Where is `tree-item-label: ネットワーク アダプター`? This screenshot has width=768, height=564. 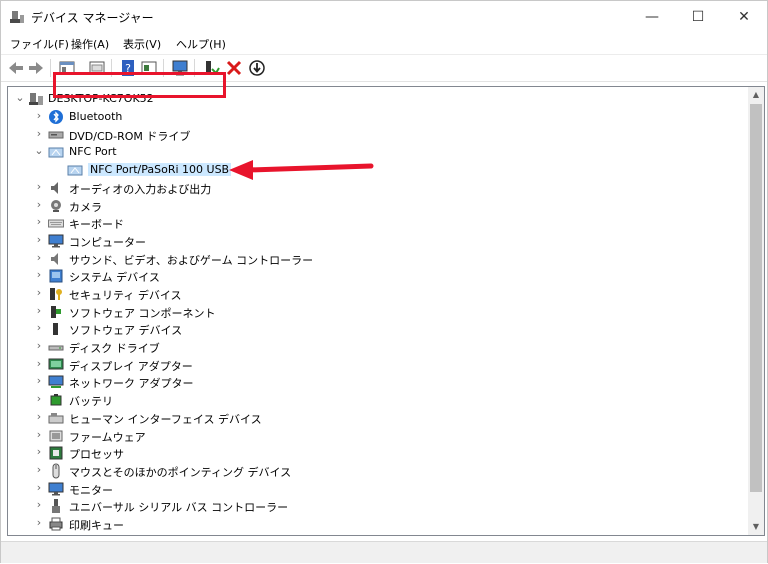
tree-item-label: ネットワーク アダプター is located at coordinates (131, 383).